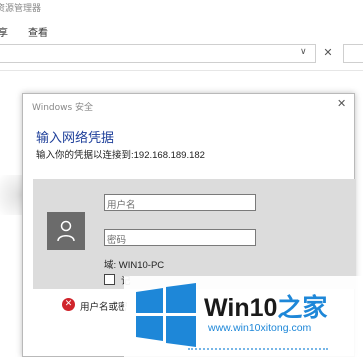  Describe the element at coordinates (341, 103) in the screenshot. I see `close-icon: ✕` at that location.